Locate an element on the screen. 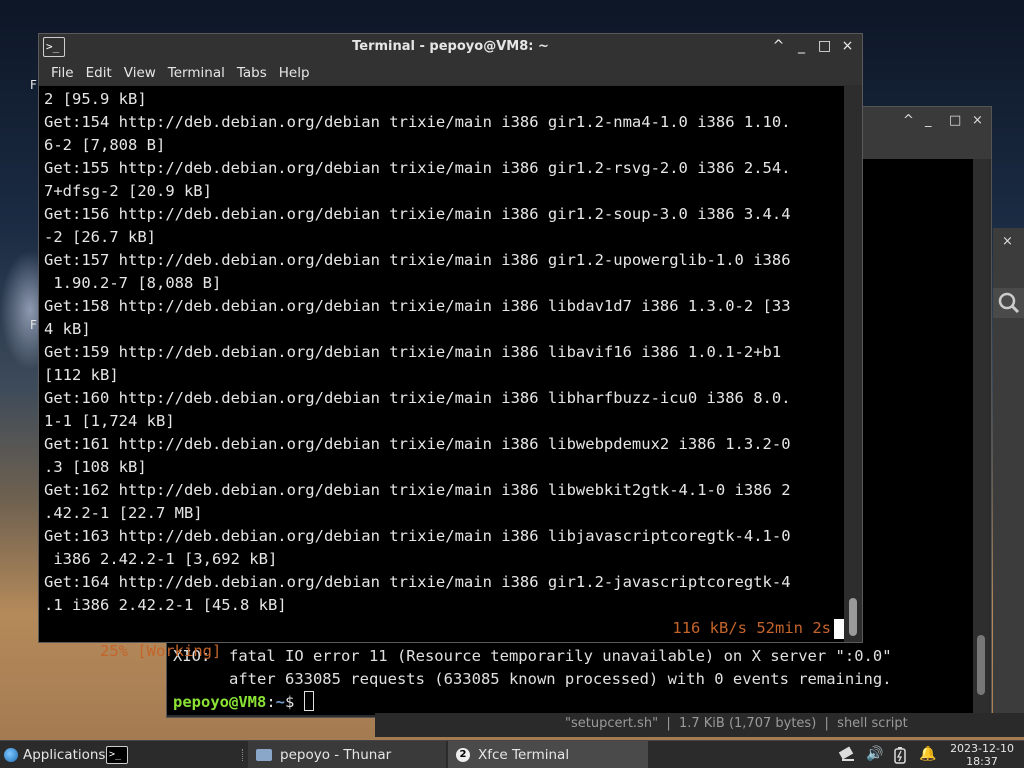 This screenshot has width=1024, height=768. applications-menu-button: Applications is located at coordinates (54, 754).